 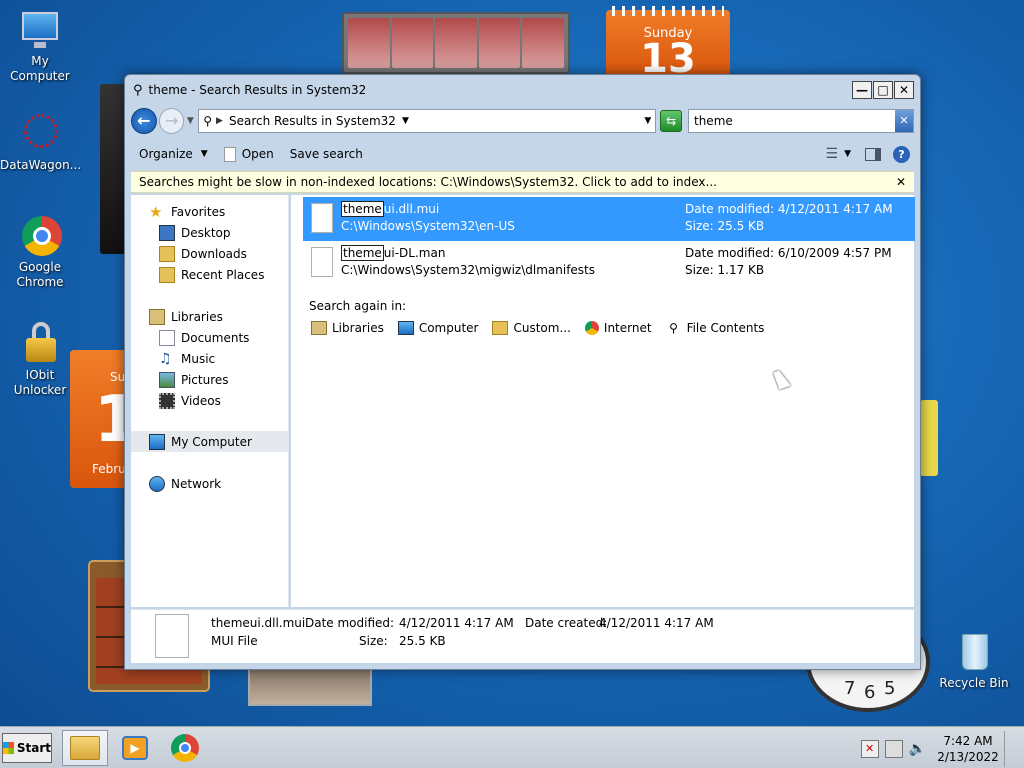 I want to click on command-bar: Organize ▼ Open Save search ☰ ▼ ?, so click(x=522, y=154).